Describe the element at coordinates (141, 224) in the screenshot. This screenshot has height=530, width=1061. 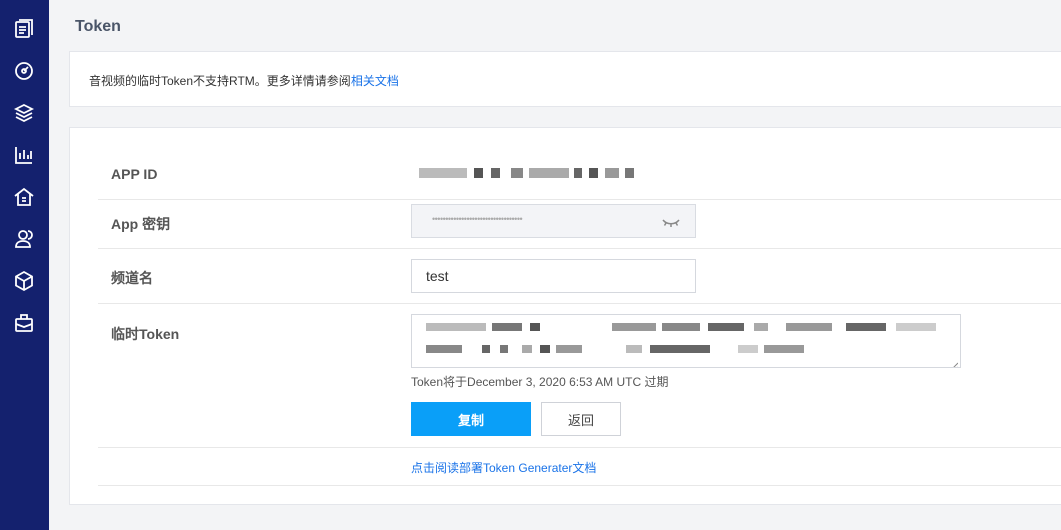
I see `app-secret-label: App 密钥` at that location.